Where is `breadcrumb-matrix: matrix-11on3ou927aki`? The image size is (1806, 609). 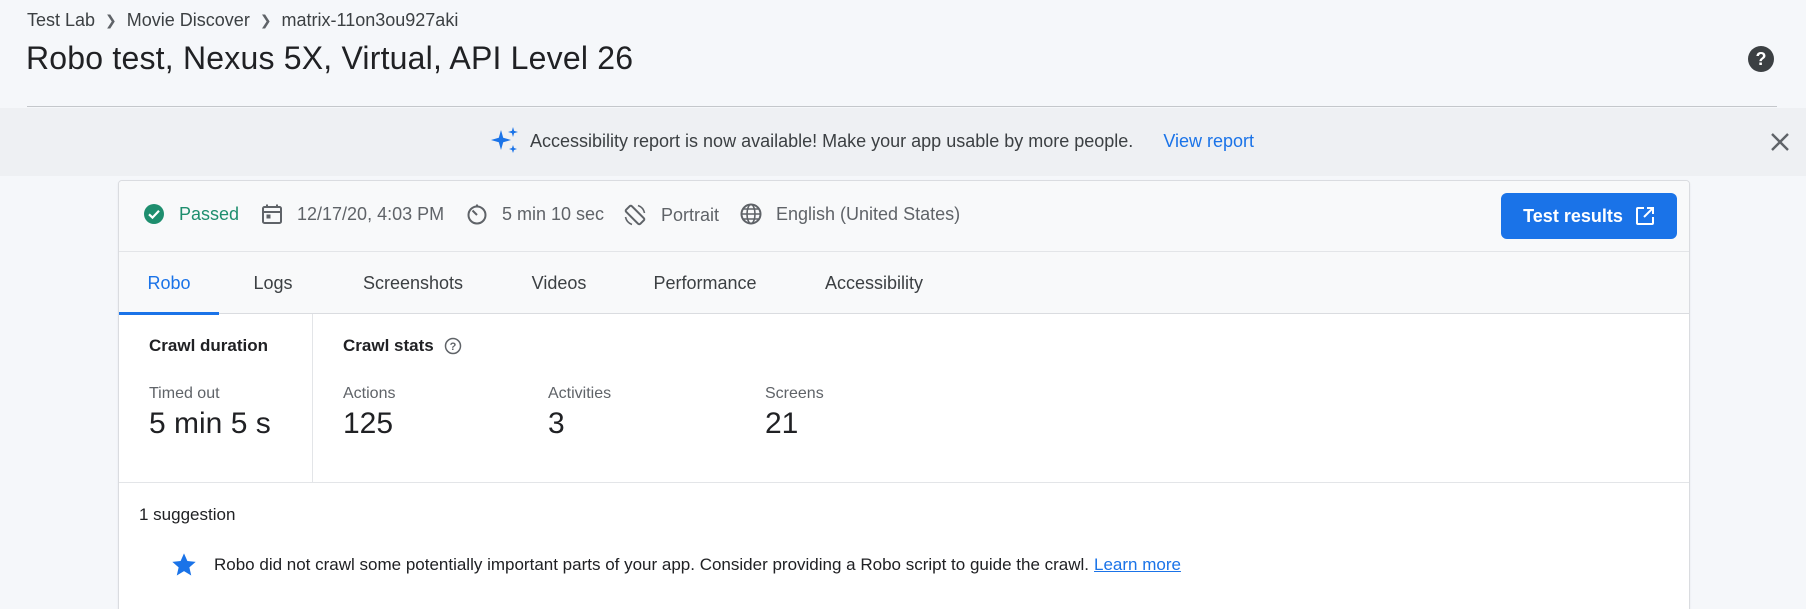
breadcrumb-matrix: matrix-11on3ou927aki is located at coordinates (370, 20).